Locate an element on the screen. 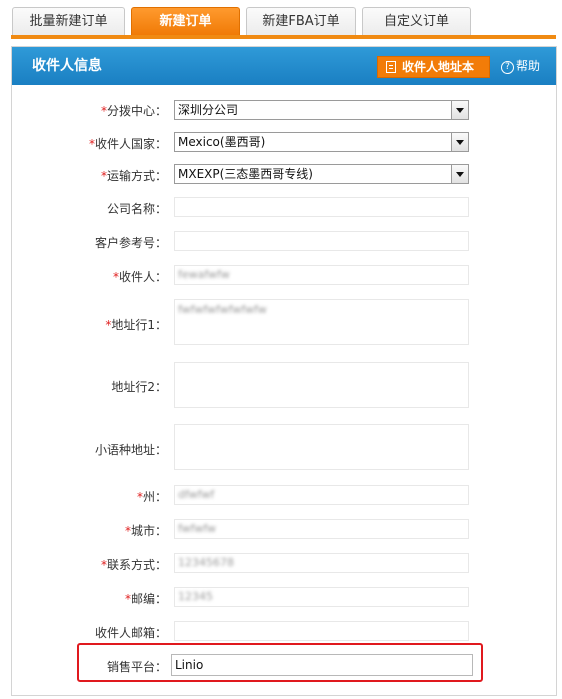 This screenshot has width=562, height=699. local-language-address-label: 小语种地址： is located at coordinates (130, 450).